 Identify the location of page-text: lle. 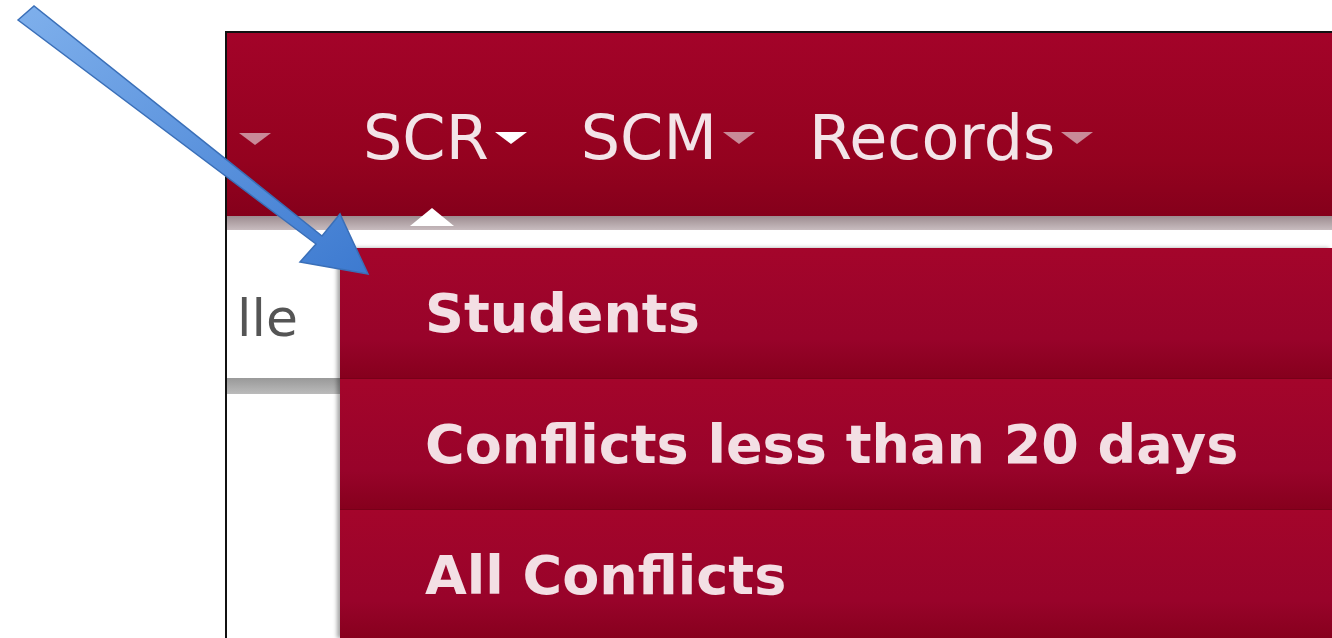
(267, 318).